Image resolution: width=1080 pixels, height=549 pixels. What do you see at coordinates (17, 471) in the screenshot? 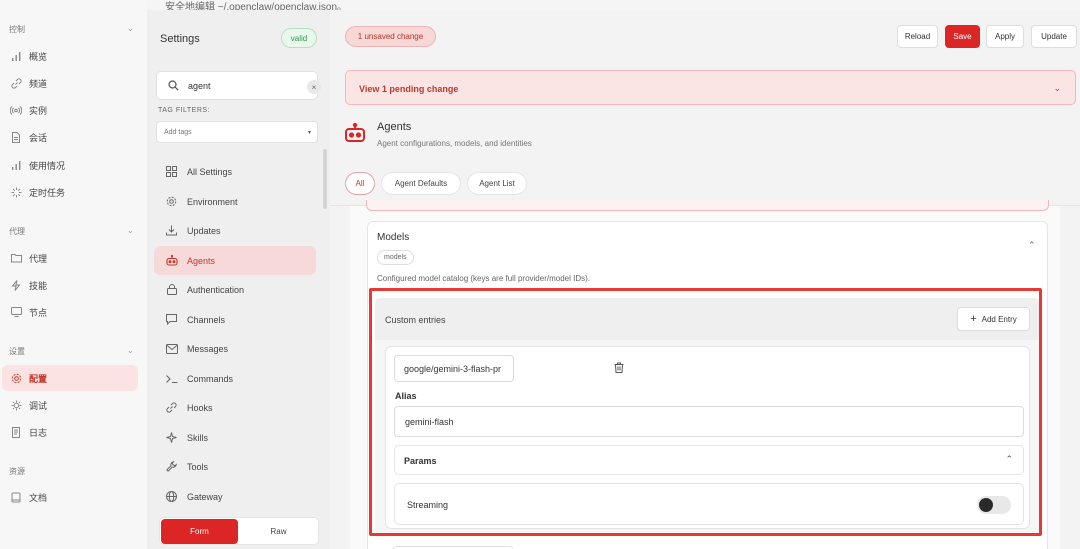
I see `nav-group-title: 资源` at bounding box center [17, 471].